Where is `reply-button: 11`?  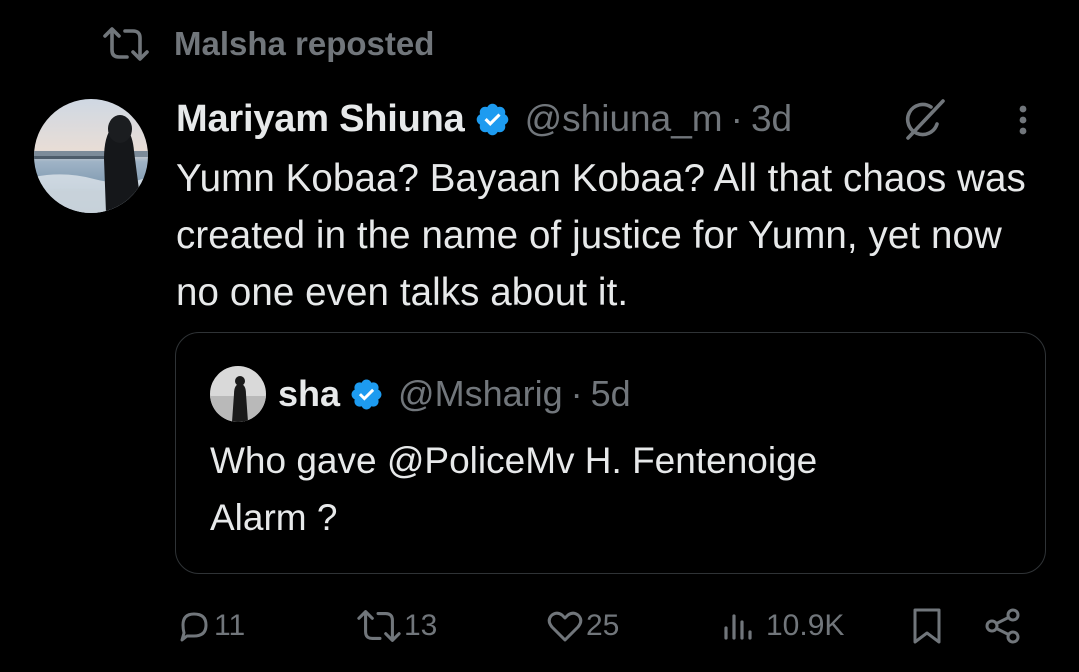
reply-button: 11 is located at coordinates (210, 626).